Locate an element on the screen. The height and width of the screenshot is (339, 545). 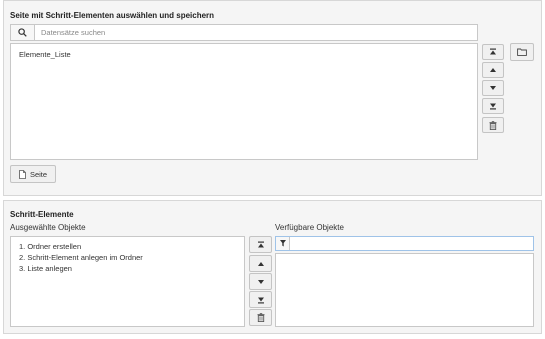
folder-icon is located at coordinates (522, 52).